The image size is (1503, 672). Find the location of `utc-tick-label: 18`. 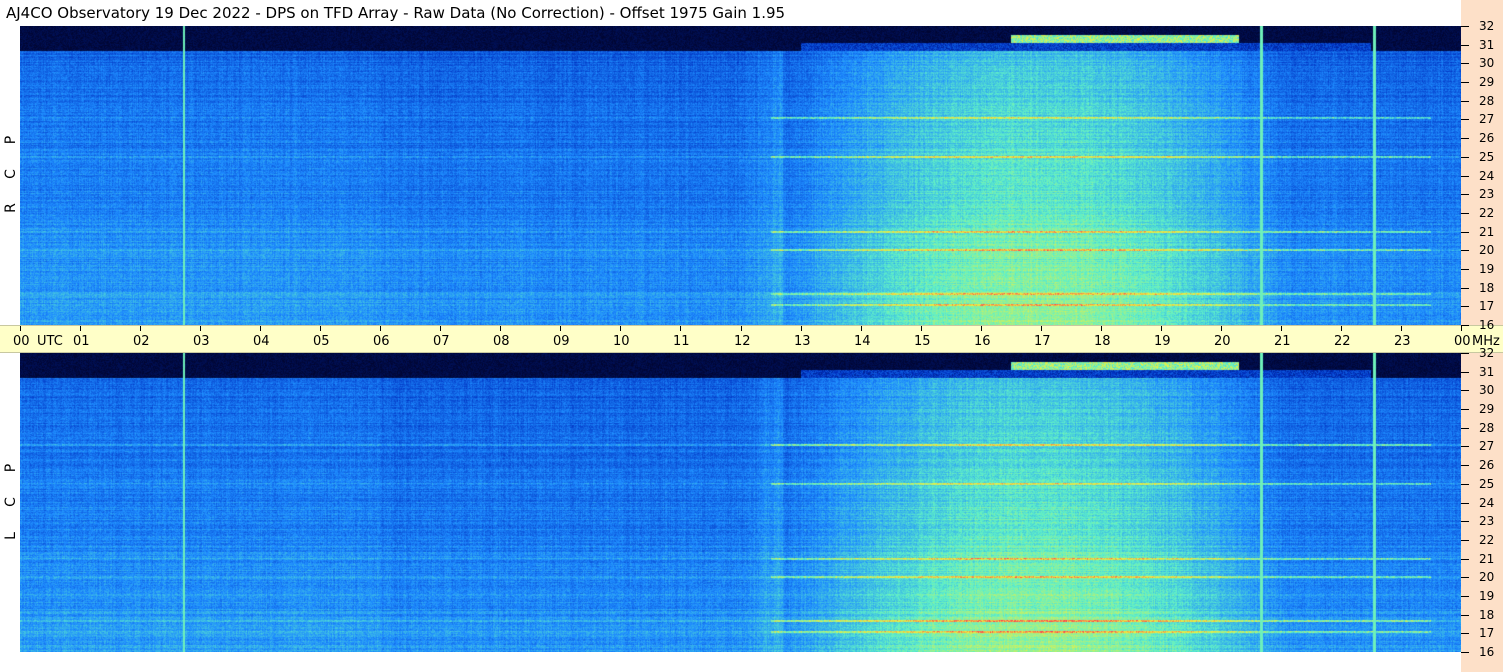

utc-tick-label: 18 is located at coordinates (1102, 341).